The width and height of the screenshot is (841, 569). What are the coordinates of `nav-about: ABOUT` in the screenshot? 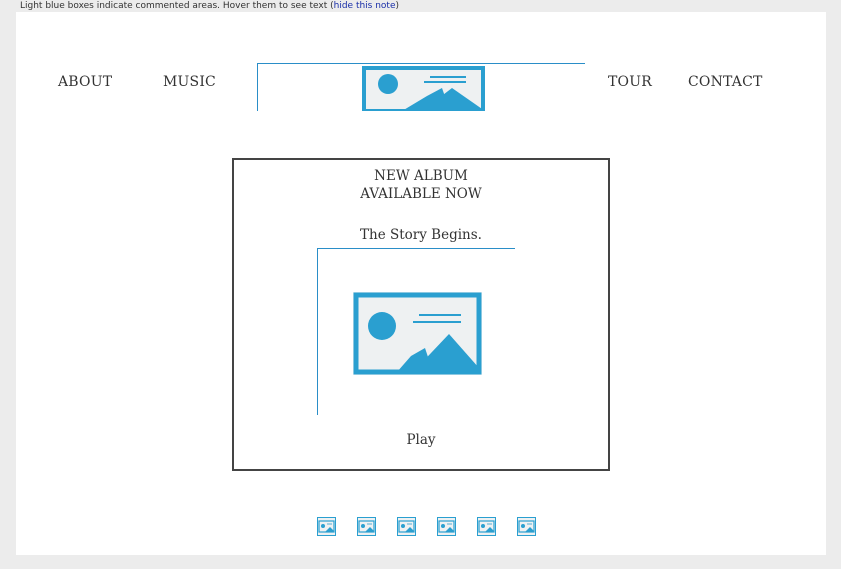 It's located at (85, 82).